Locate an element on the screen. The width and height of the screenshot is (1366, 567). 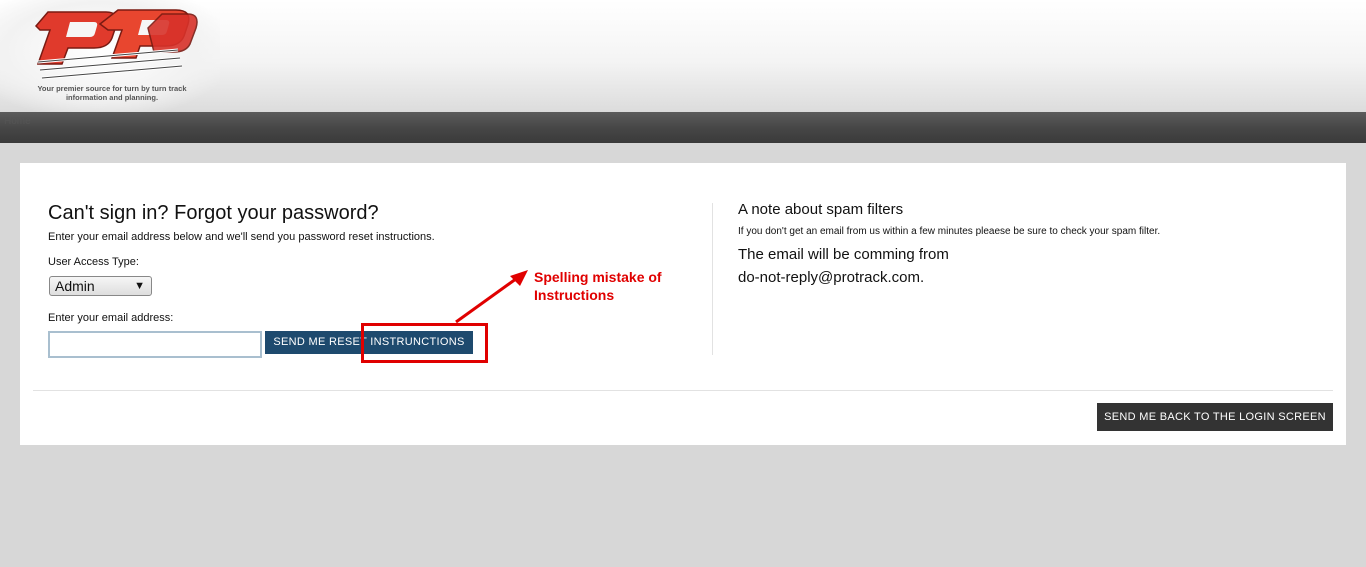
access-type-value: Admin is located at coordinates (75, 286).